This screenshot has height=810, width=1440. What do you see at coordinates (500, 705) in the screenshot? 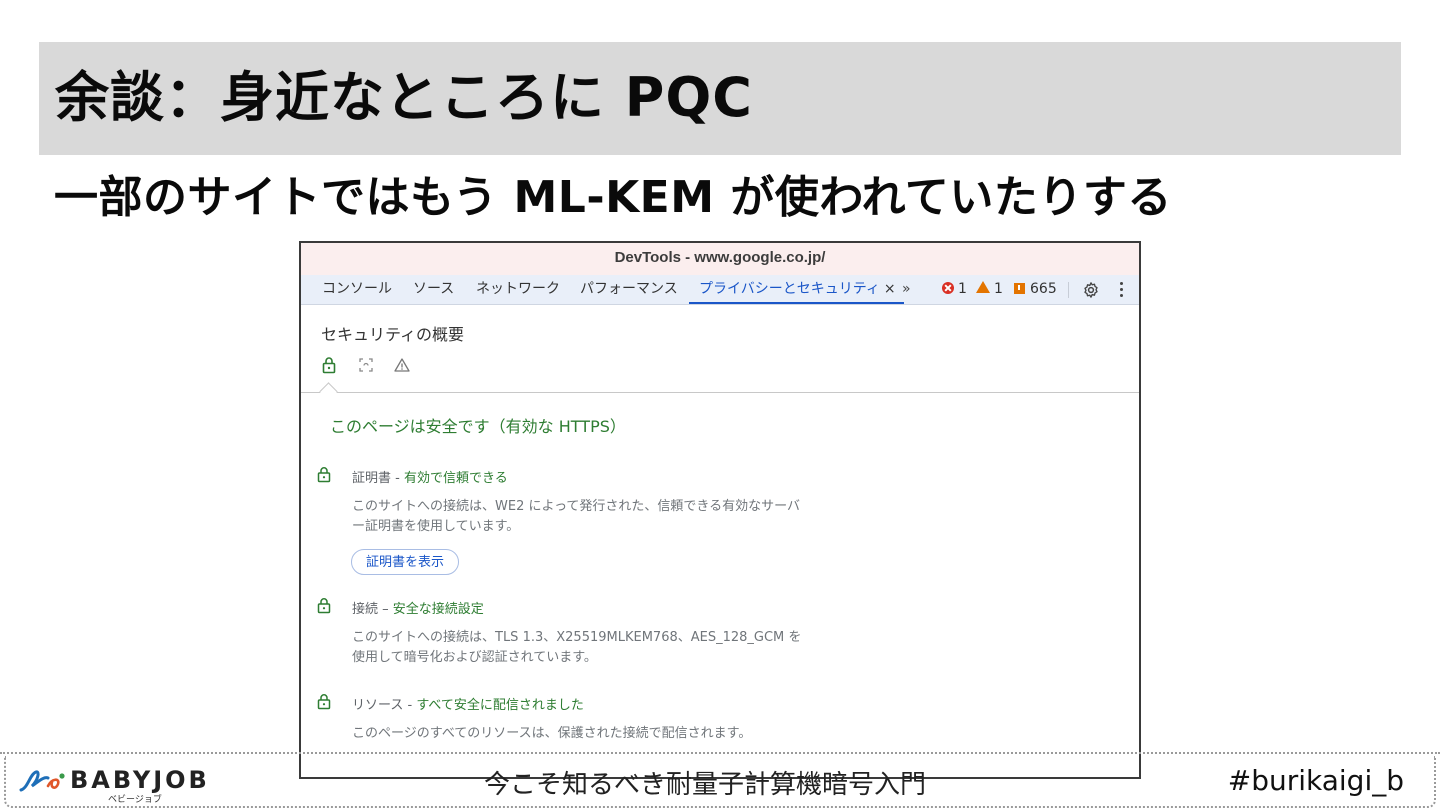
I see `resources-status: すべて安全に配信されました` at bounding box center [500, 705].